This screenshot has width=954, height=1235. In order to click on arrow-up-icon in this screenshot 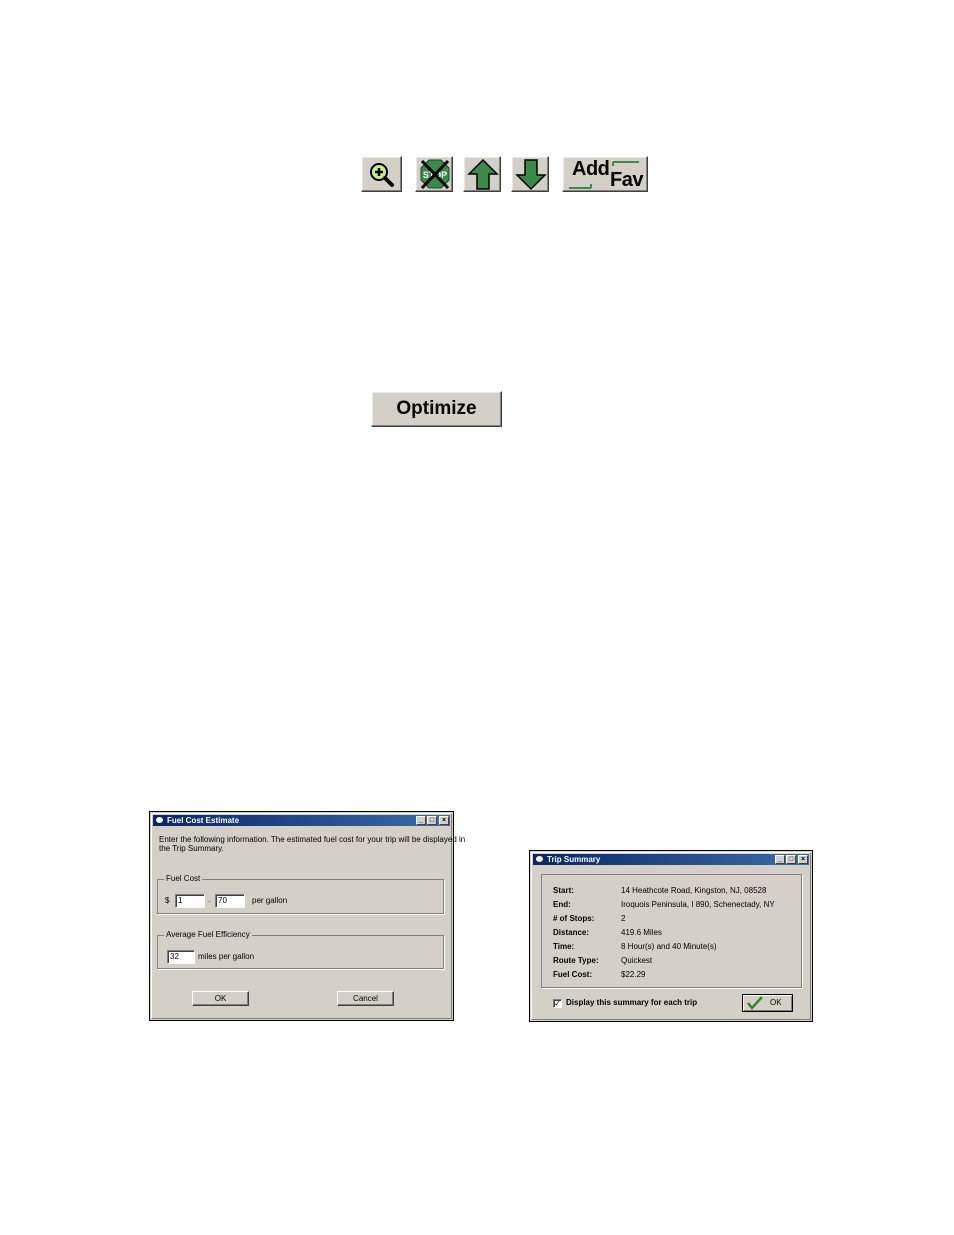, I will do `click(483, 174)`.